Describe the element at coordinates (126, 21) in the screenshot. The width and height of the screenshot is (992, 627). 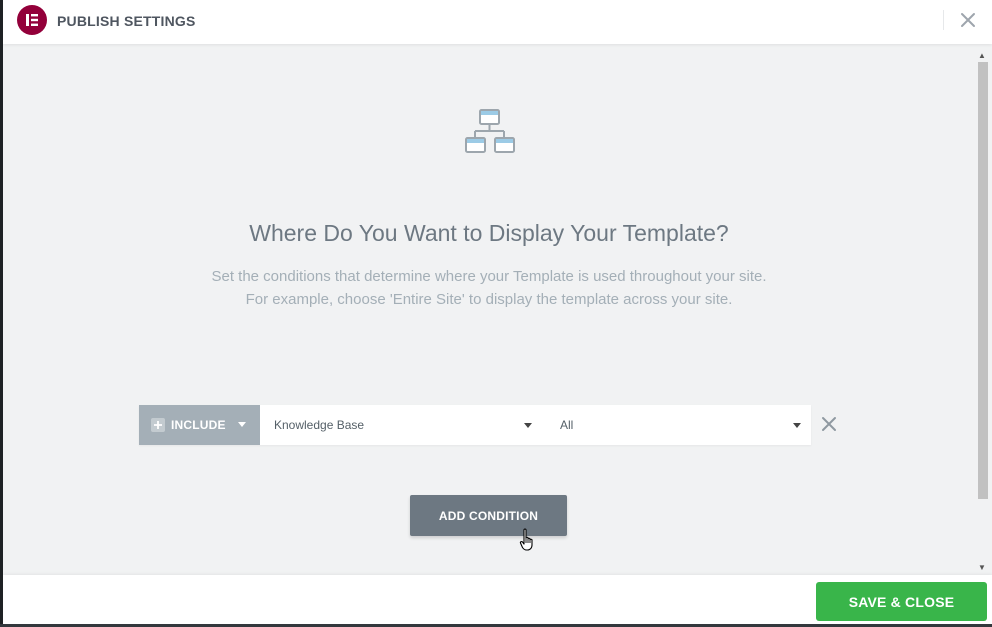
I see `modal-title: PUBLISH SETTINGS` at that location.